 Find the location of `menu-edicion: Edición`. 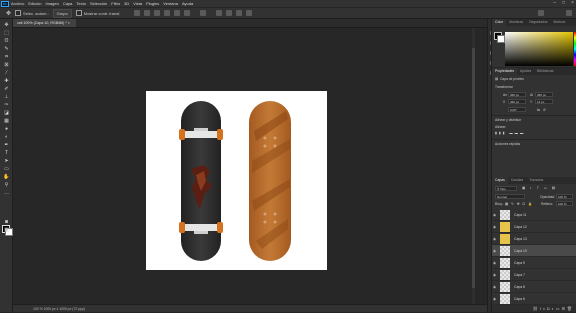

menu-edicion: Edición is located at coordinates (34, 3).